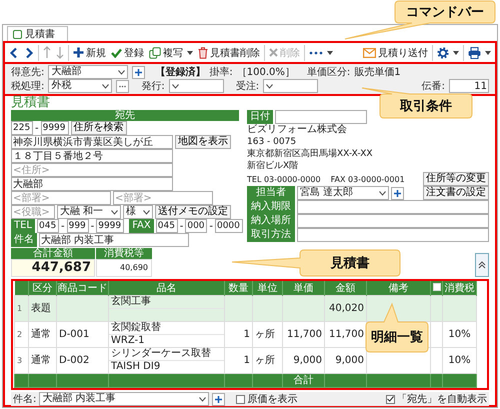 Image resolution: width=500 pixels, height=409 pixels. I want to click on company-address: 東京都新宿区高田馬場XX-X-XX, so click(310, 154).